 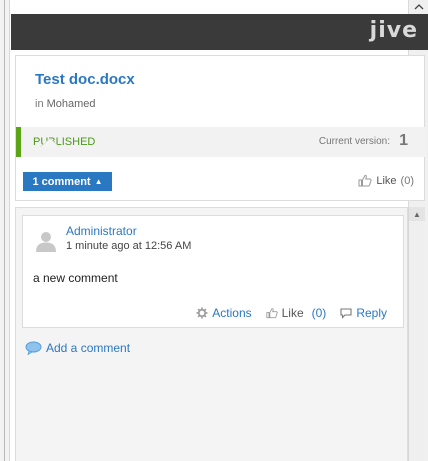 What do you see at coordinates (61, 181) in the screenshot?
I see `comment-toggle-label: 1 comment` at bounding box center [61, 181].